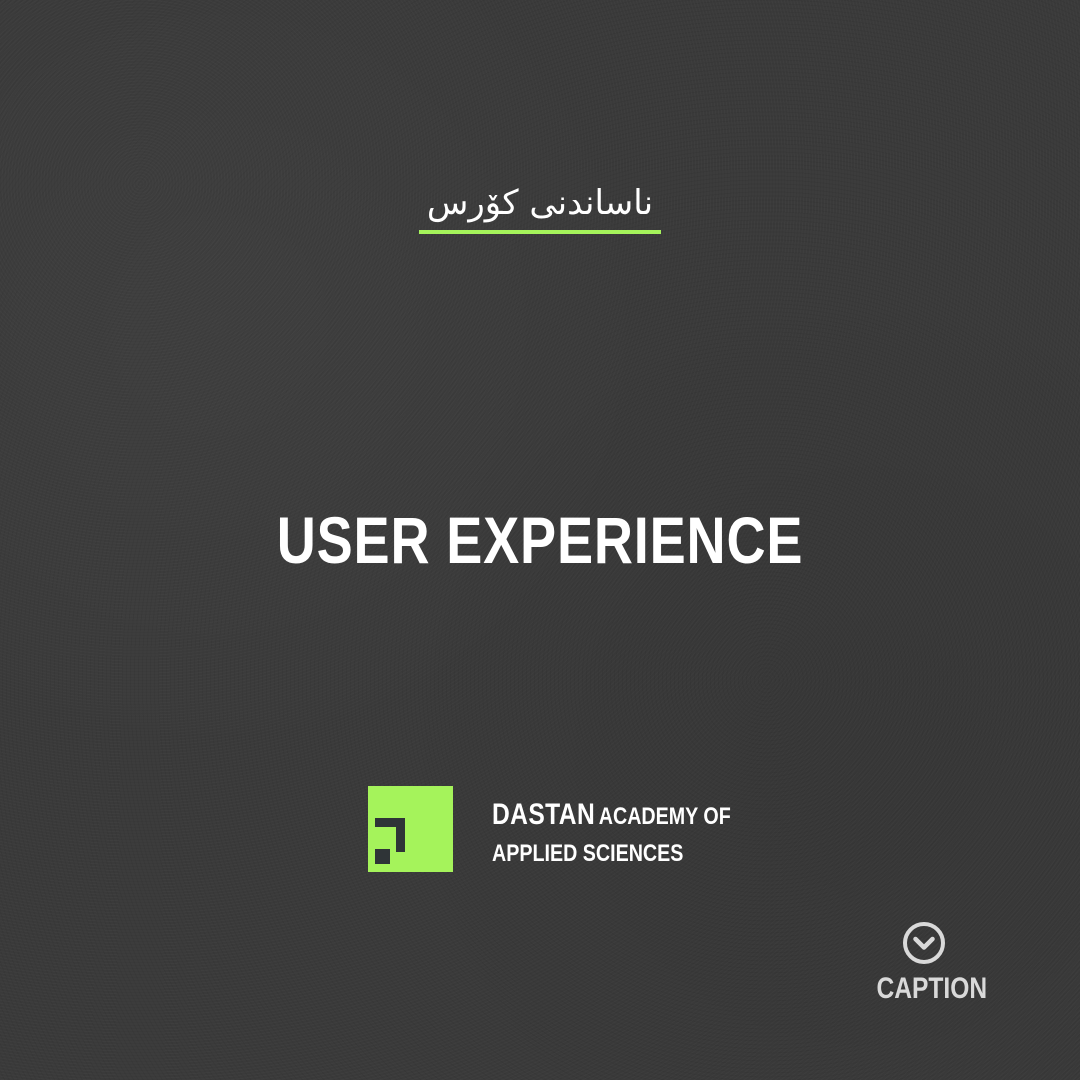  Describe the element at coordinates (588, 853) in the screenshot. I see `brand-line2: APPLIED SCIENCES` at that location.